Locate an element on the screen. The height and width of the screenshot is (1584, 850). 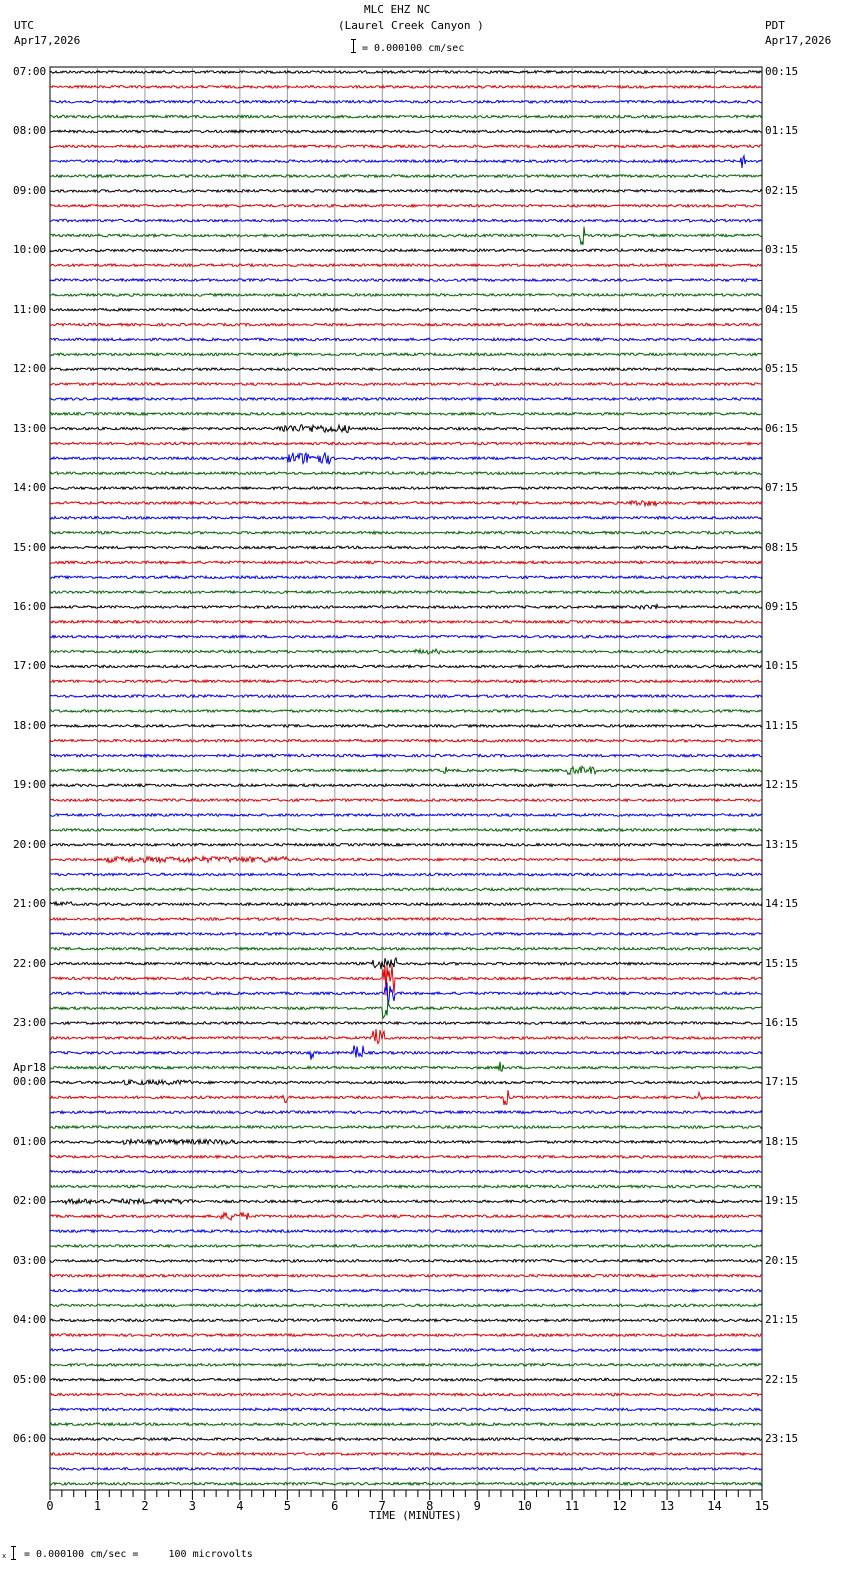
pdt-hour-label: 12:15 is located at coordinates (782, 785).